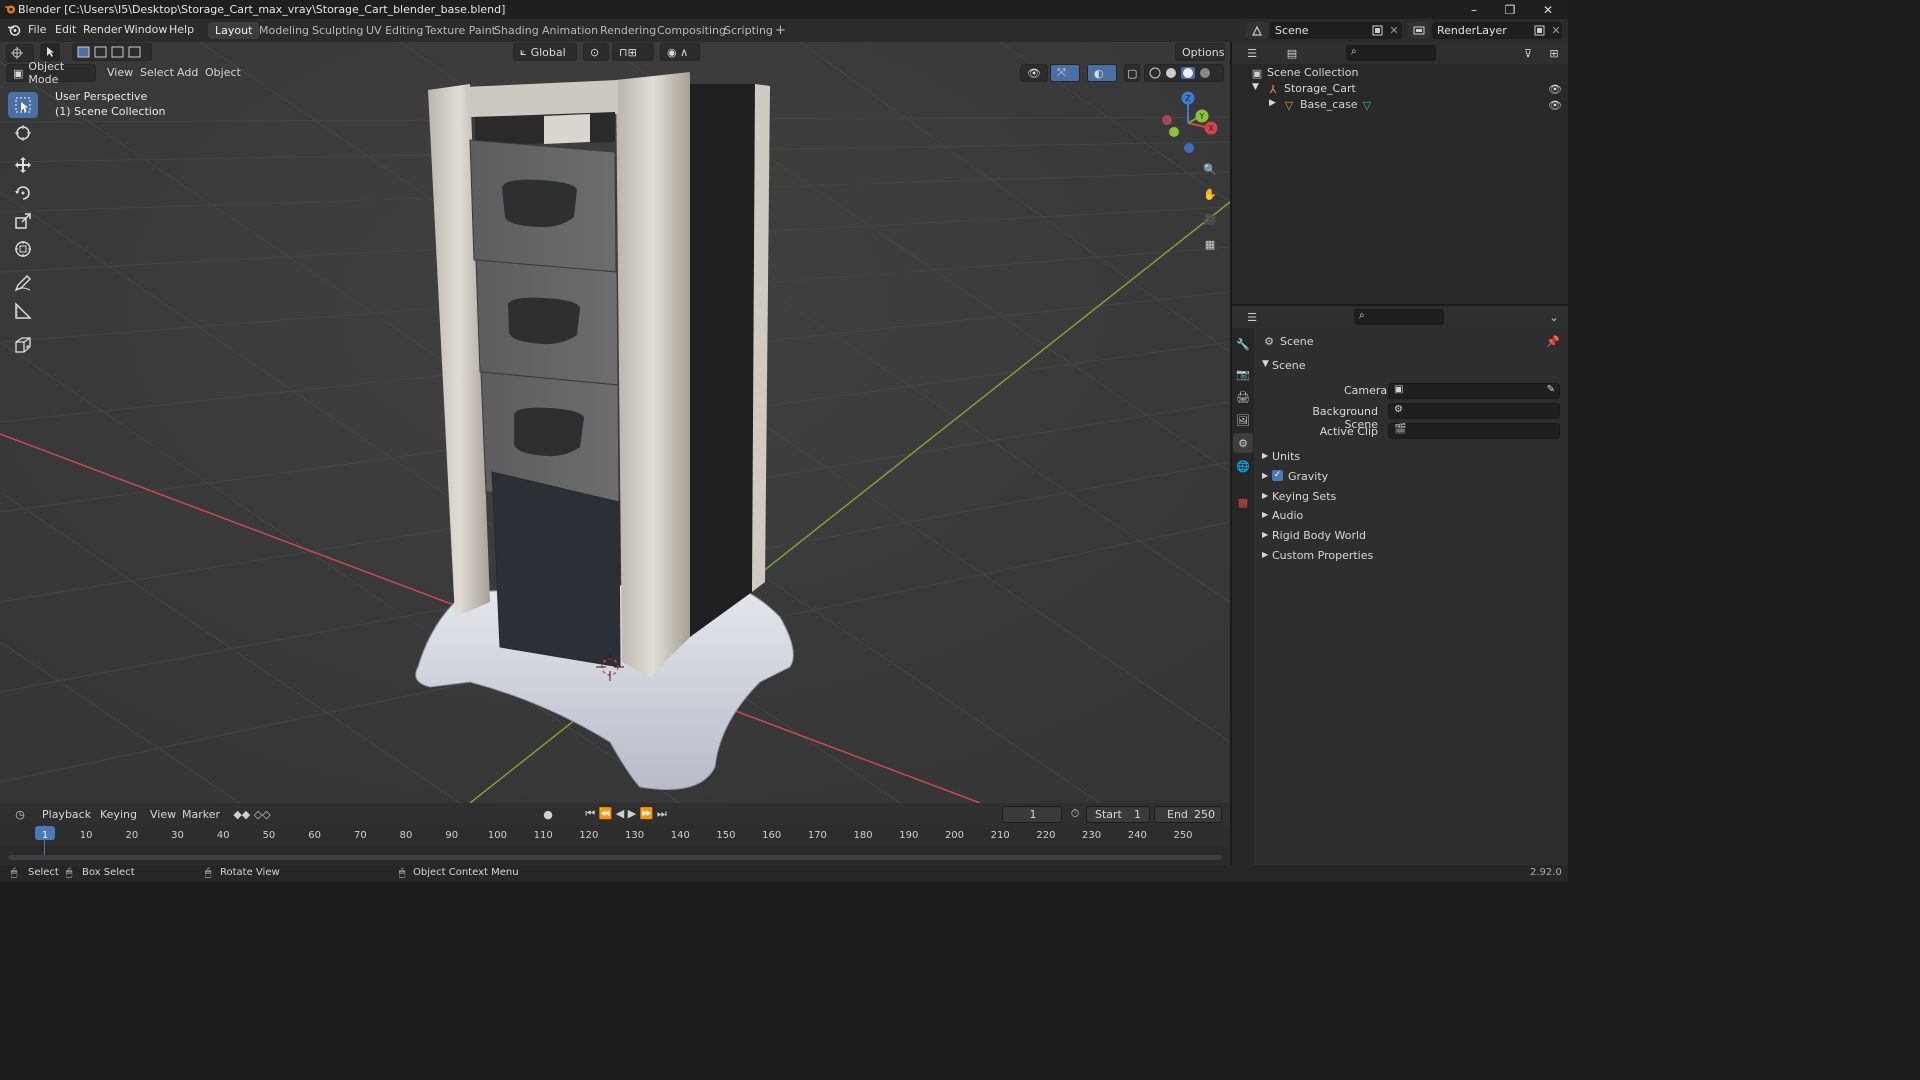  I want to click on shading-mode-buttons, so click(1184, 73).